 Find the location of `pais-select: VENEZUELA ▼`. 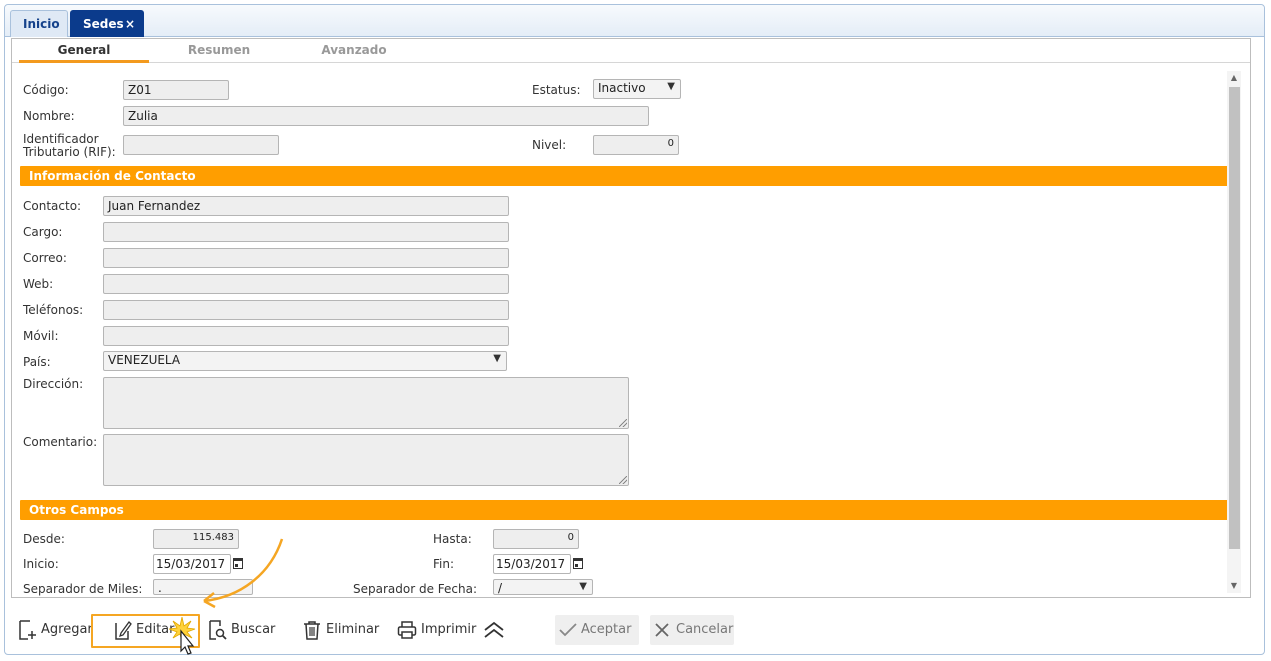

pais-select: VENEZUELA ▼ is located at coordinates (305, 361).